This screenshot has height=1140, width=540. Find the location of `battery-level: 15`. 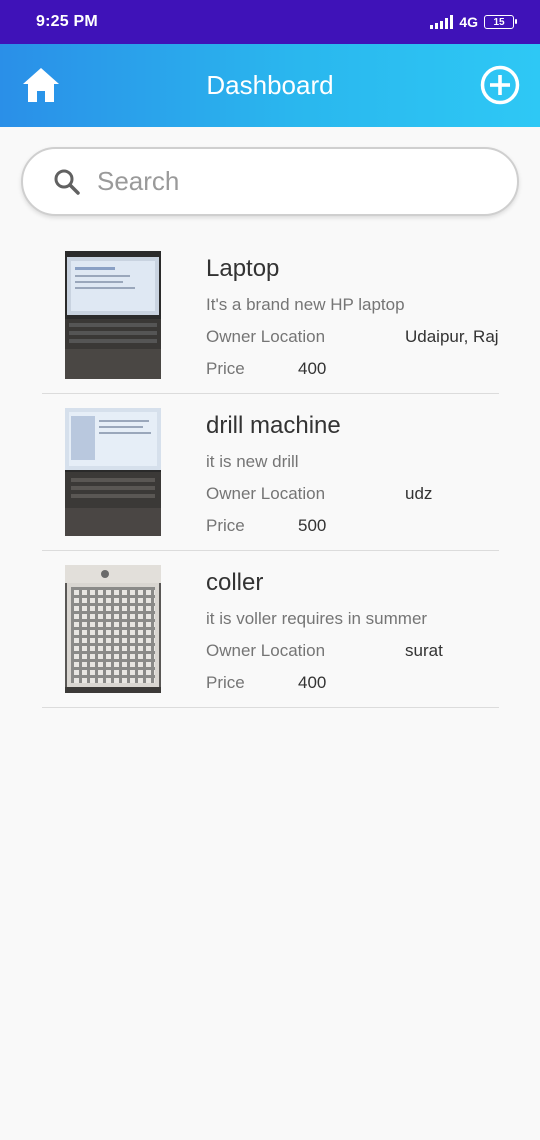

battery-level: 15 is located at coordinates (499, 22).